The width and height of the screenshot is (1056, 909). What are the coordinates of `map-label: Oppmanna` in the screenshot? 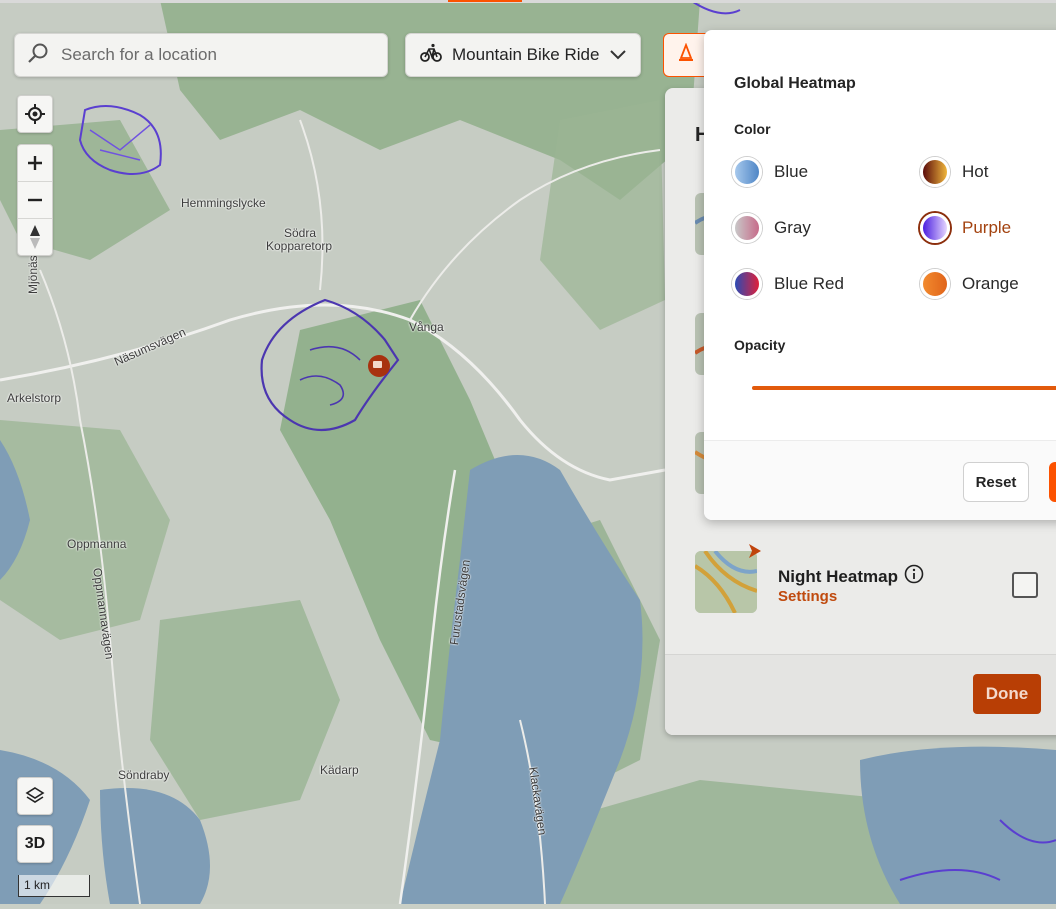 It's located at (97, 544).